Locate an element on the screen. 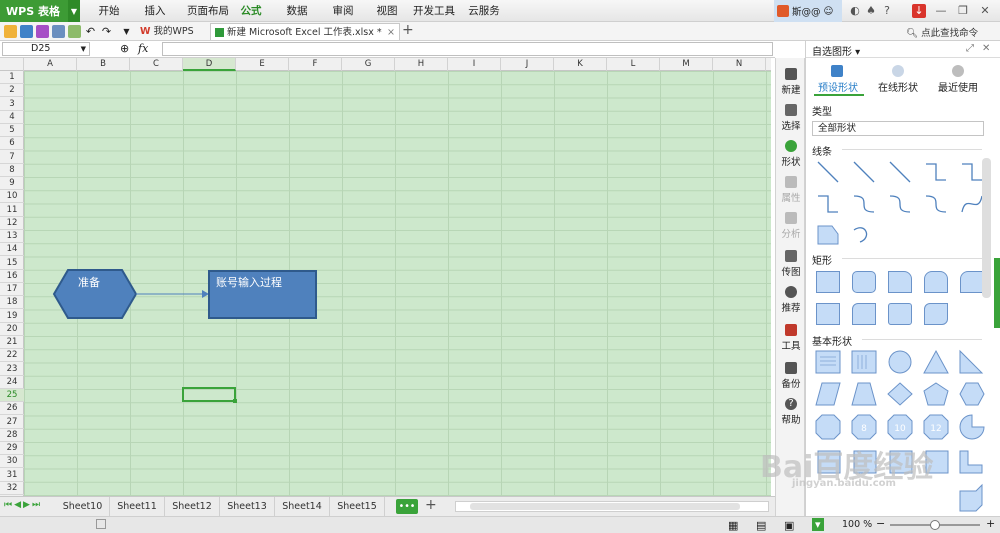  minimize-icon: — is located at coordinates (941, 11).